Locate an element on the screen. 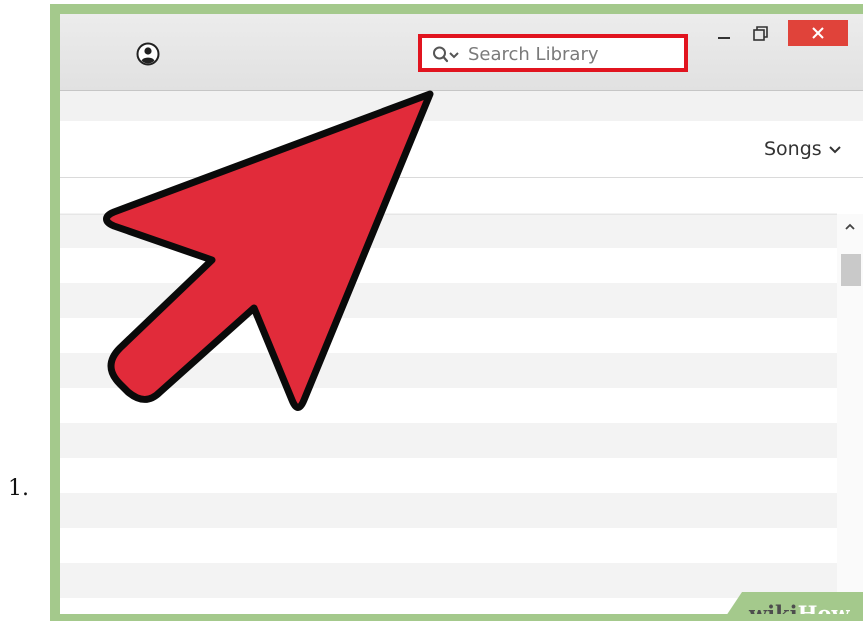  search-placeholder: Search Library is located at coordinates (533, 54).